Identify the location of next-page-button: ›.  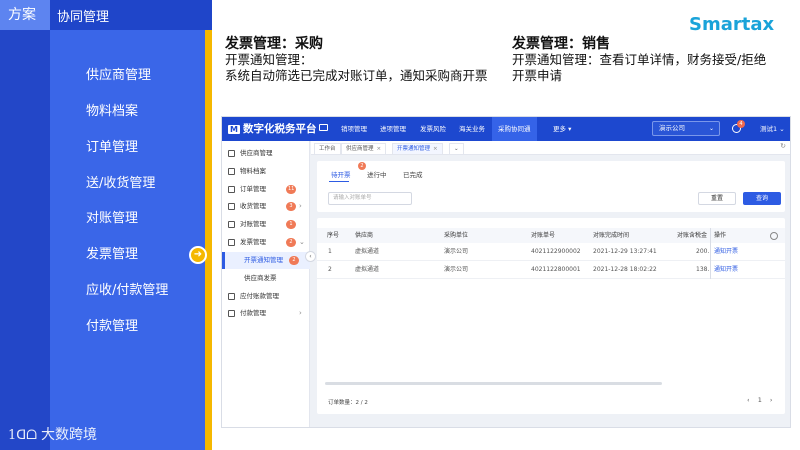
(771, 400).